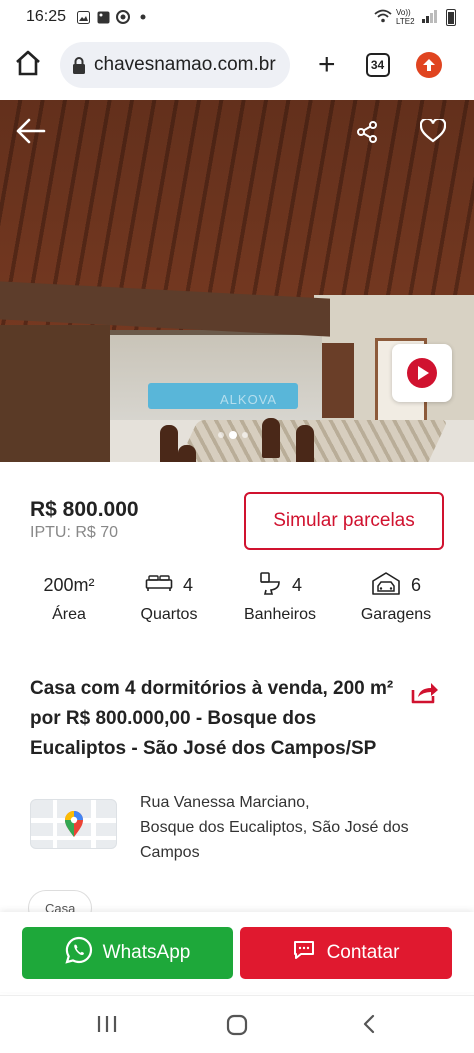 This screenshot has width=474, height=1053. Describe the element at coordinates (79, 65) in the screenshot. I see `lock-icon` at that location.